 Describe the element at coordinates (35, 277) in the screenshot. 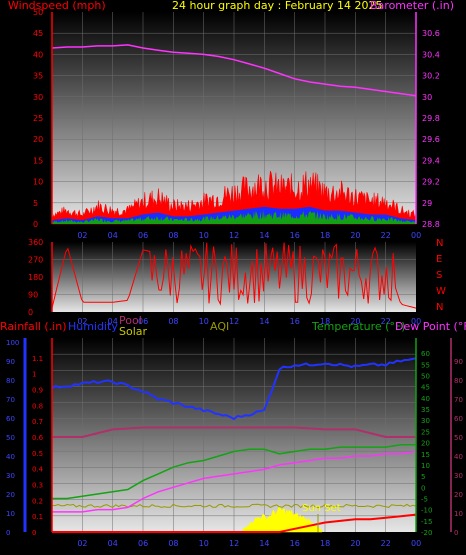

I see `direction-tick-label: 180` at that location.